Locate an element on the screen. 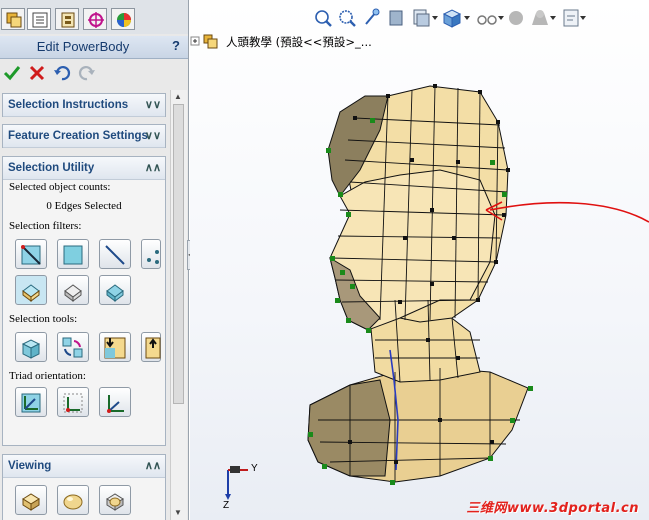 The image size is (649, 520). ok-cancel-row is located at coordinates (94, 73).